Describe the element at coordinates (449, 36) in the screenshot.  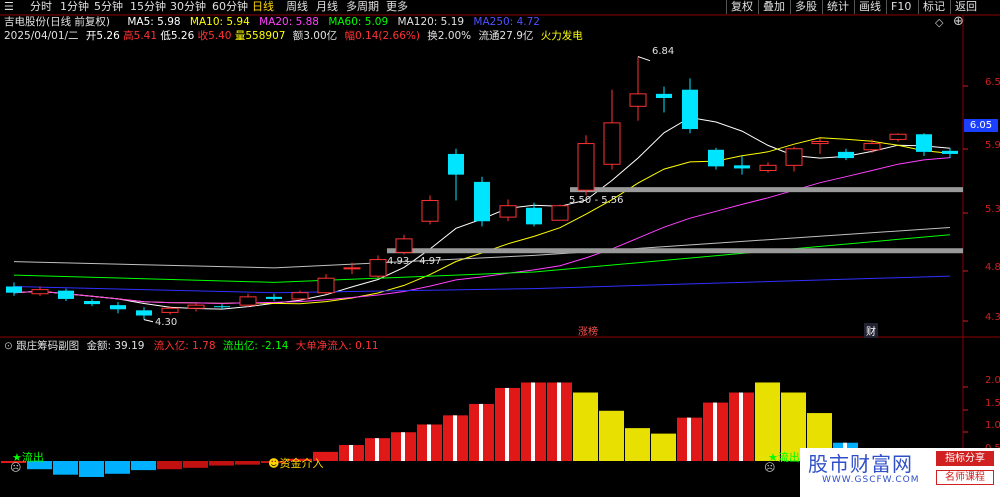
I see `quote-turnover: 换2.00%` at that location.